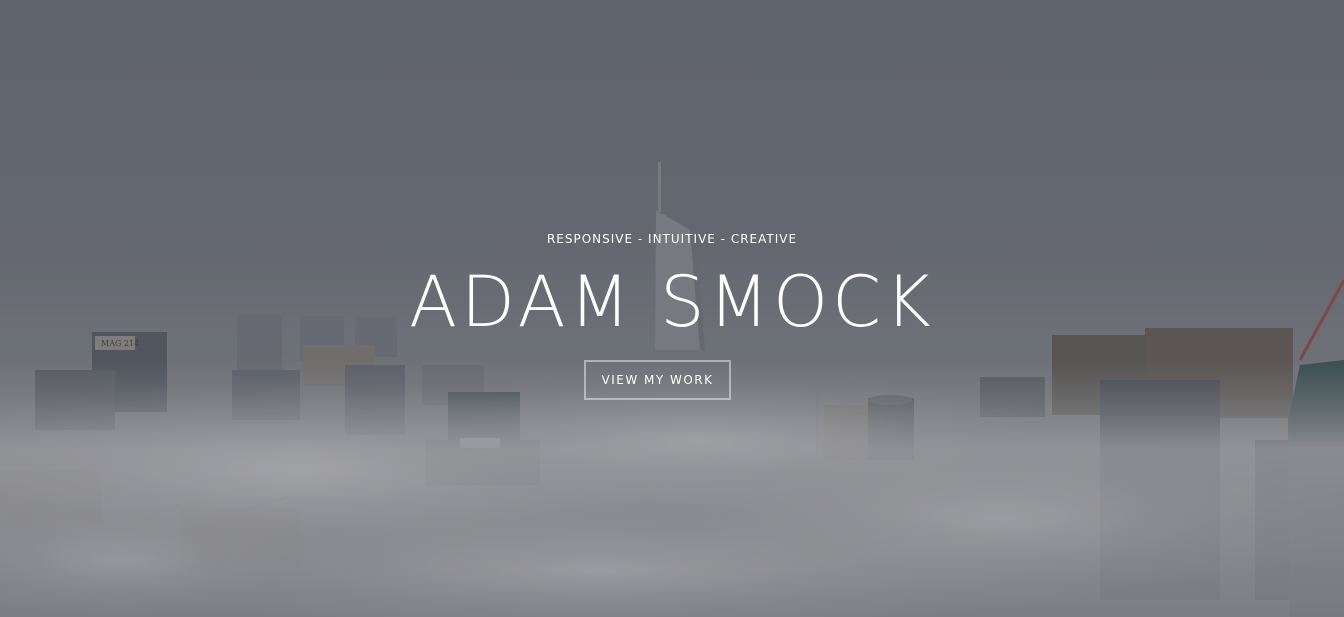  What do you see at coordinates (657, 380) in the screenshot?
I see `view-my-work-button: VIEW MY WORK` at bounding box center [657, 380].